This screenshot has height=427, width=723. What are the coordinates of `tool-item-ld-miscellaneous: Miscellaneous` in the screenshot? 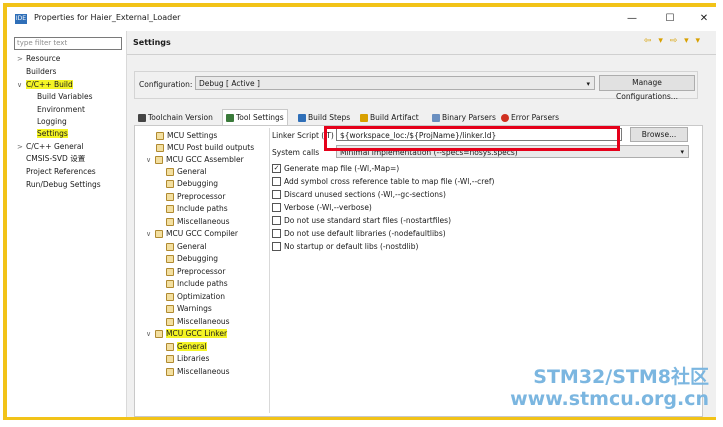 It's located at (198, 372).